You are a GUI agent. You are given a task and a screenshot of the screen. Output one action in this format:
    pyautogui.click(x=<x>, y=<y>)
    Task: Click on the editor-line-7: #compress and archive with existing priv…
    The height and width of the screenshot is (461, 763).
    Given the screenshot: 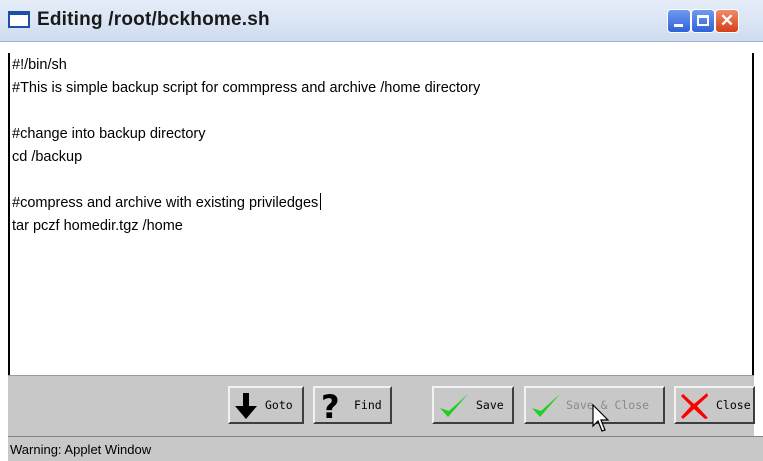 What is the action you would take?
    pyautogui.click(x=165, y=203)
    